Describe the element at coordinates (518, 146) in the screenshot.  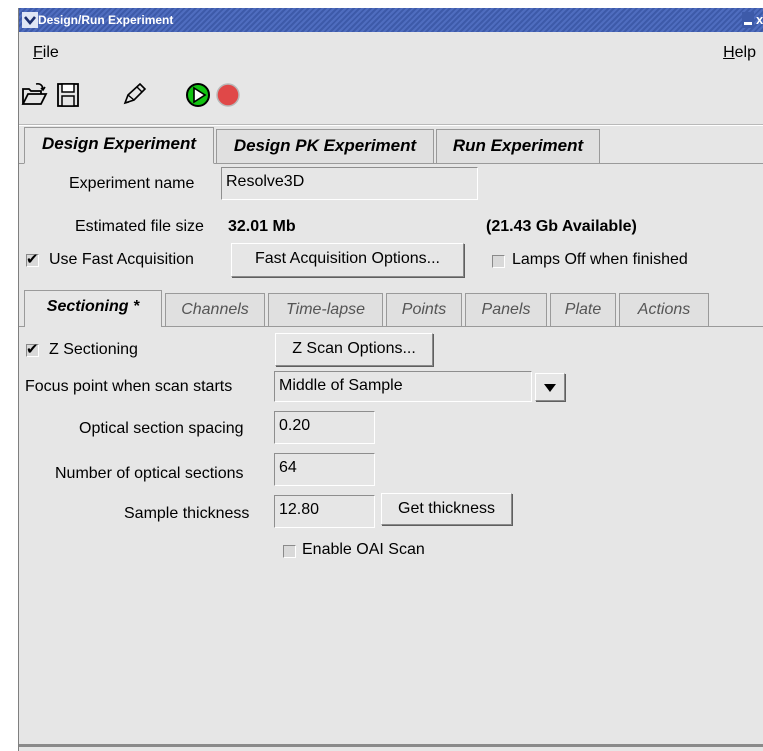
I see `tab-run-experiment: Run Experiment` at that location.